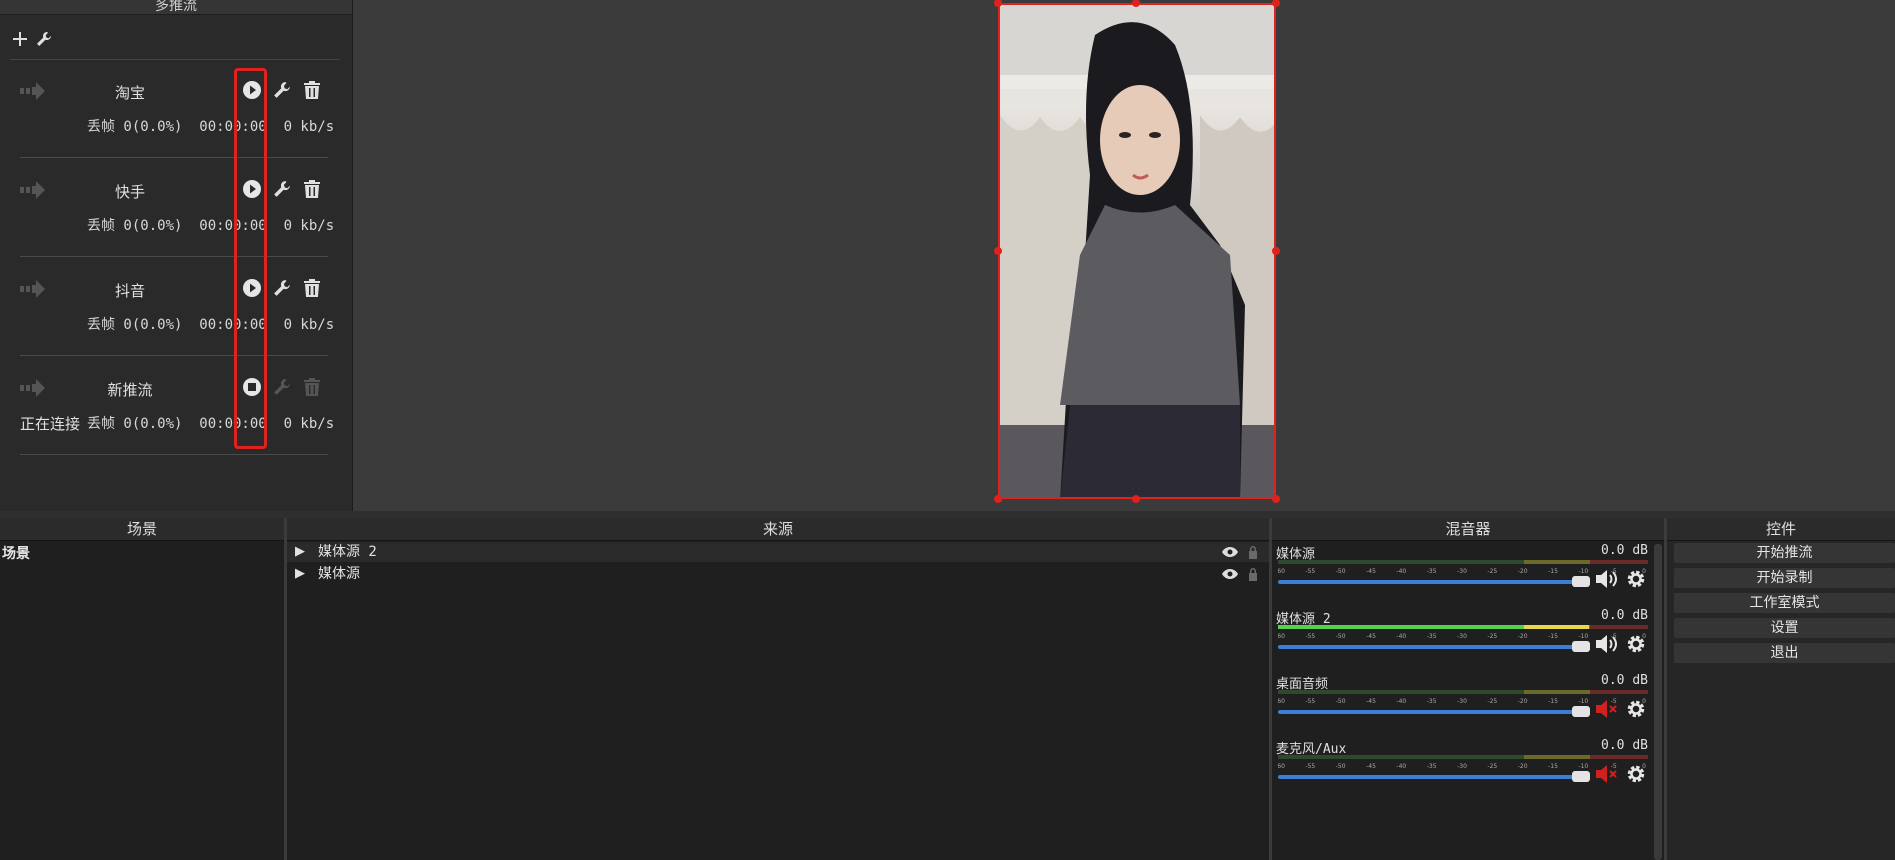 Image resolution: width=1895 pixels, height=860 pixels. What do you see at coordinates (1784, 553) in the screenshot?
I see `start-stream-button: 开始推流` at bounding box center [1784, 553].